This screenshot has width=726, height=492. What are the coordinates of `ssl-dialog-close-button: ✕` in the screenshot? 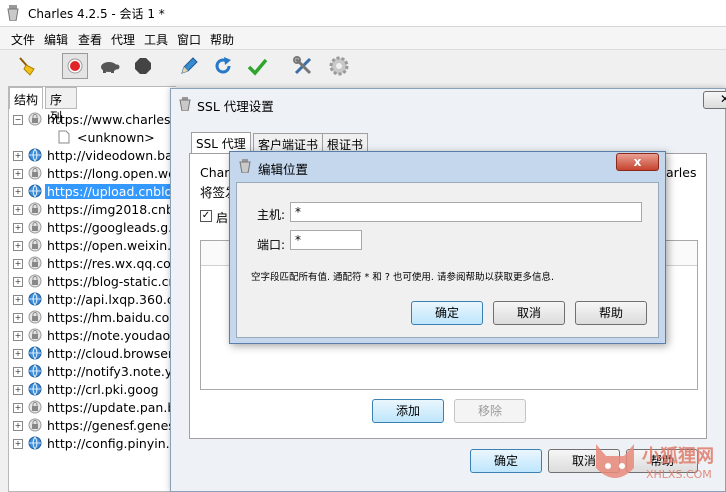 It's located at (714, 100).